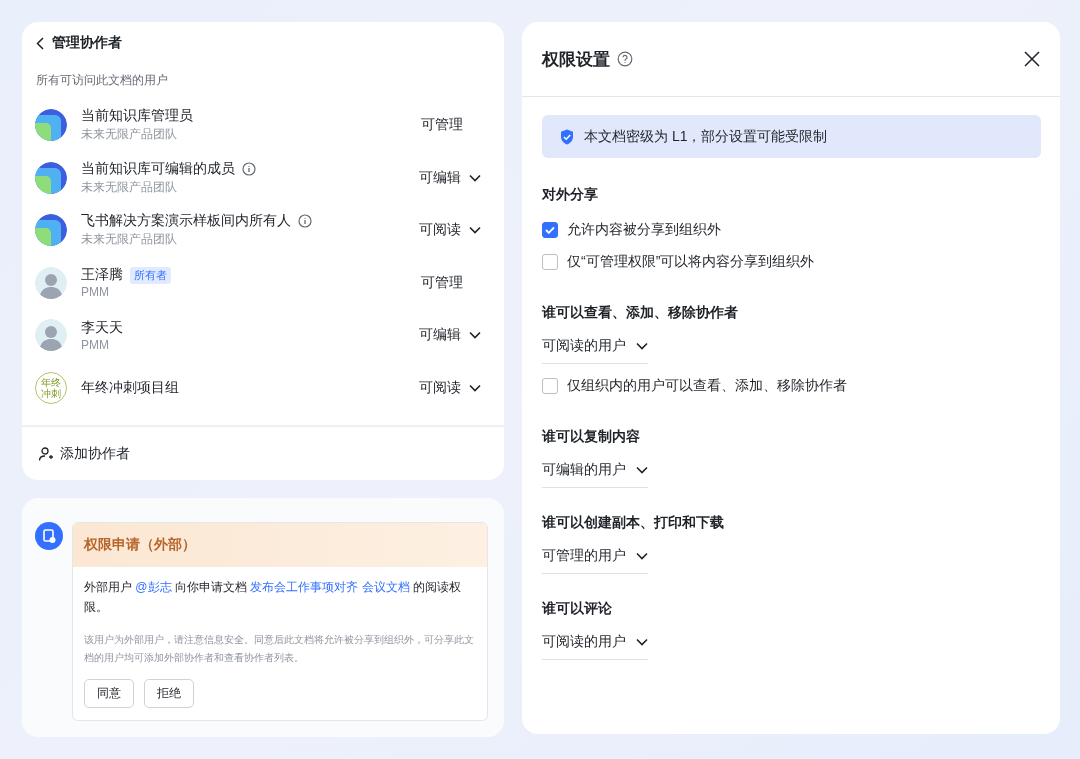 The width and height of the screenshot is (1080, 759). Describe the element at coordinates (577, 609) in the screenshot. I see `section-title: 谁可以评论` at that location.